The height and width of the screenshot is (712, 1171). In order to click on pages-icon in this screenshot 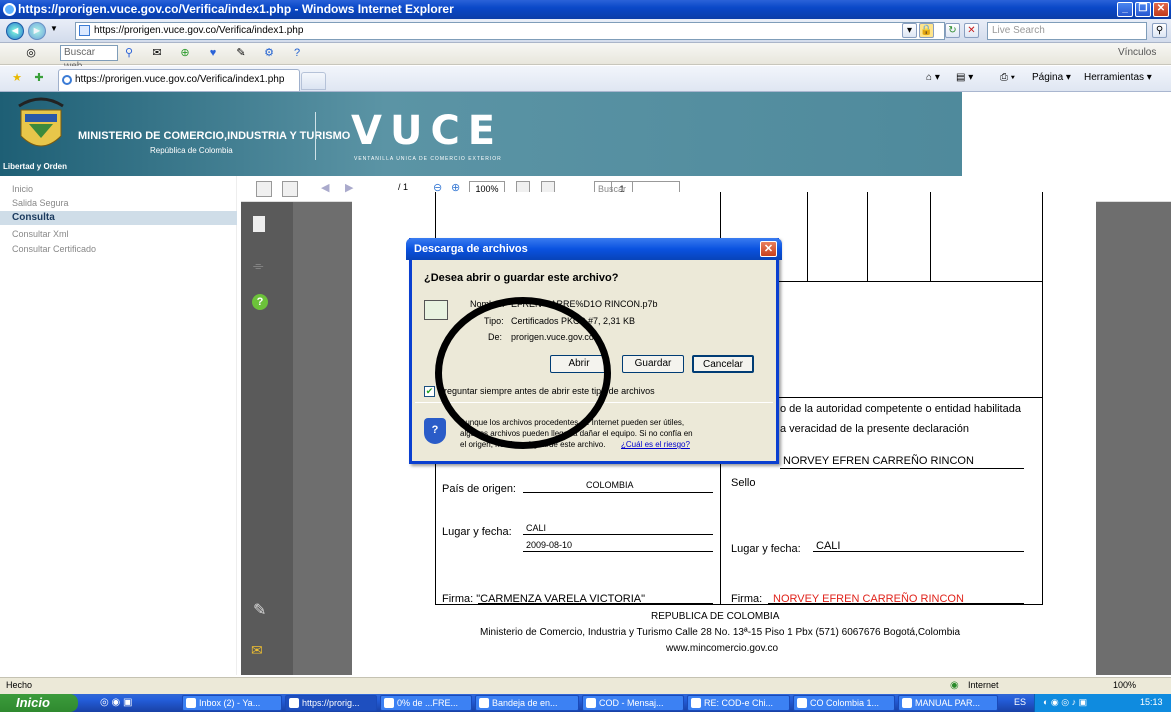, I will do `click(259, 224)`.